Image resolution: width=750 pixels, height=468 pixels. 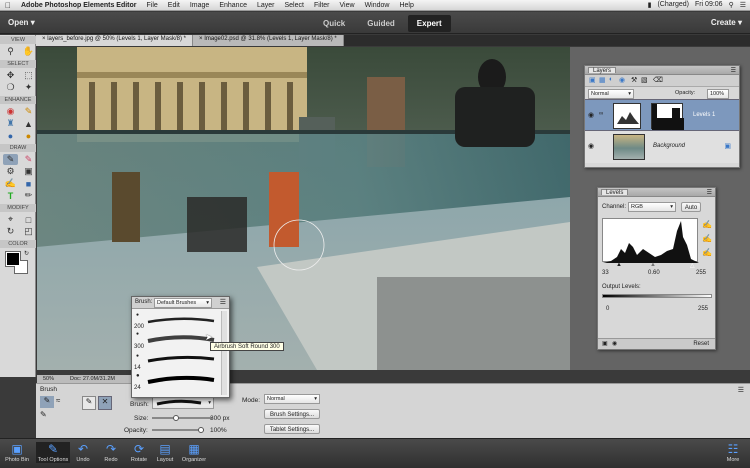 I want to click on blend-mode-select: Normal ▾, so click(x=611, y=94).